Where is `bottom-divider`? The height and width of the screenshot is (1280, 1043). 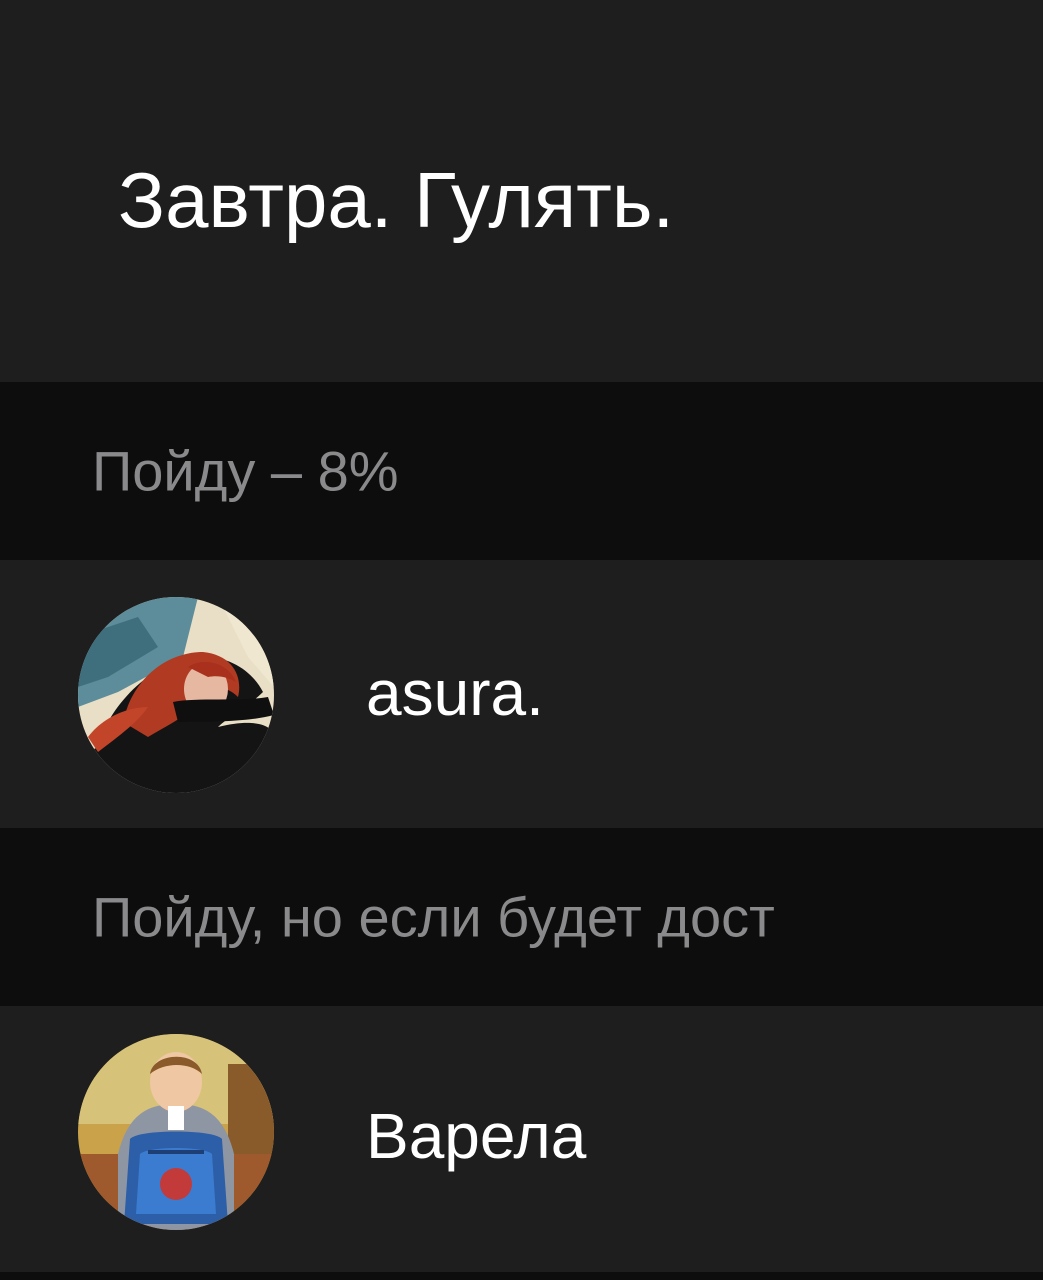 bottom-divider is located at coordinates (521, 1276).